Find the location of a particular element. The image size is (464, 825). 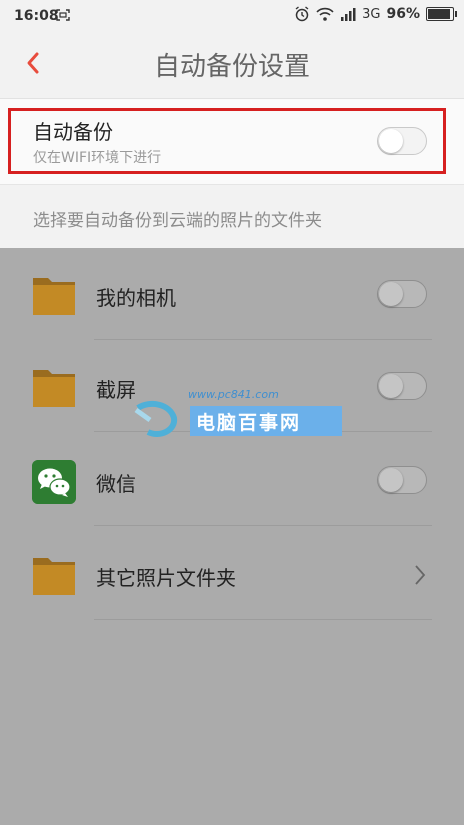

page-title: 自动备份设置 is located at coordinates (231, 67).